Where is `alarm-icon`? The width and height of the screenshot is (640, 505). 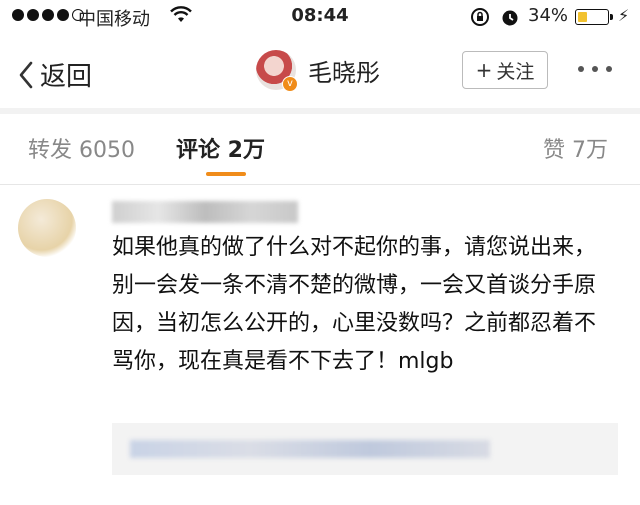
alarm-icon is located at coordinates (510, 19).